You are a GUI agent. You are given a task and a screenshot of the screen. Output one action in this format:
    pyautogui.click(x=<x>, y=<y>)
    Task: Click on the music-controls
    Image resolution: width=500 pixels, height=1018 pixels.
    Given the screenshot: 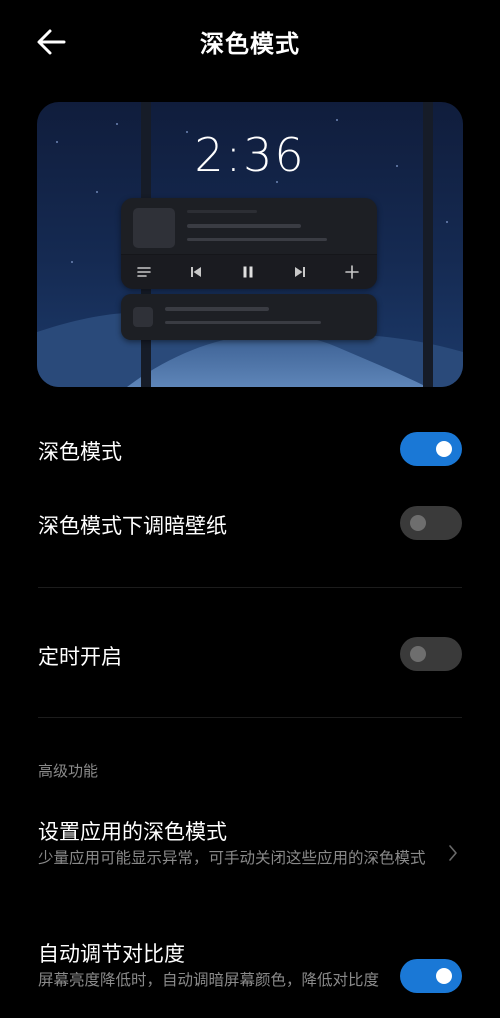 What is the action you would take?
    pyautogui.click(x=249, y=271)
    